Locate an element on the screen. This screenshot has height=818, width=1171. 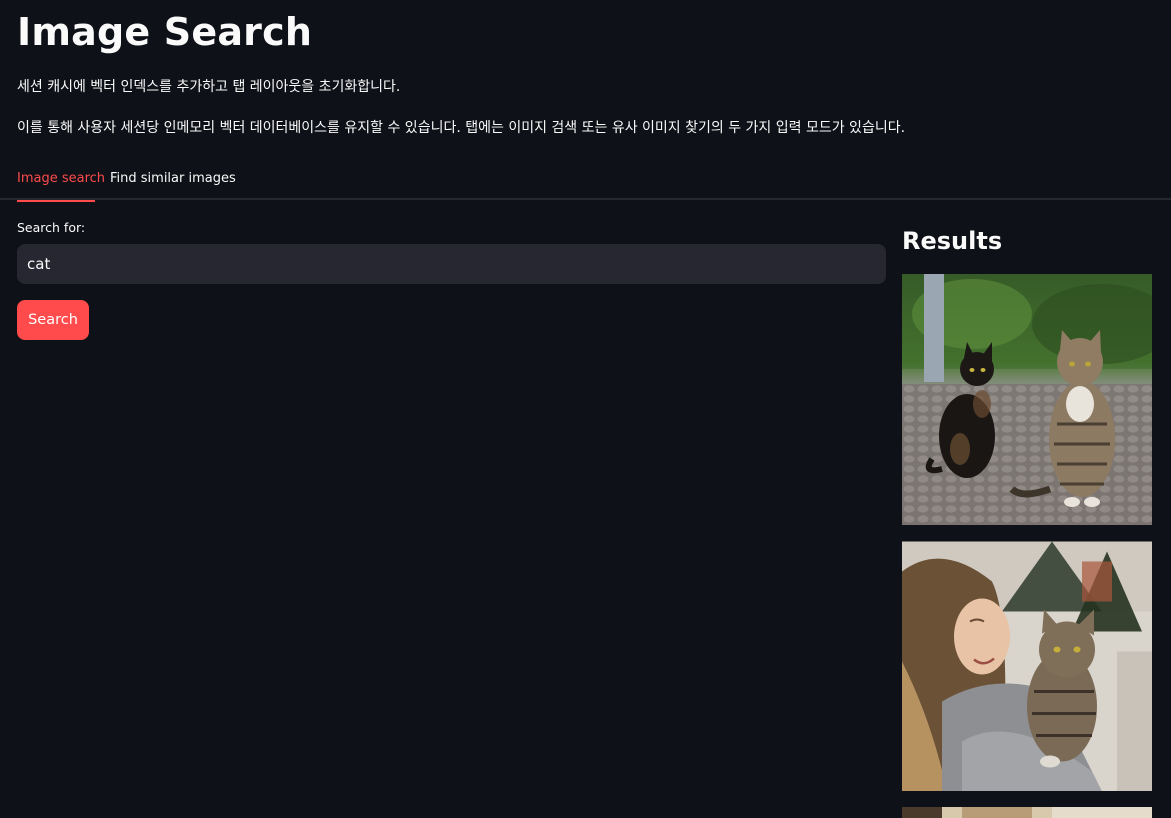
tab-divider is located at coordinates (585, 199).